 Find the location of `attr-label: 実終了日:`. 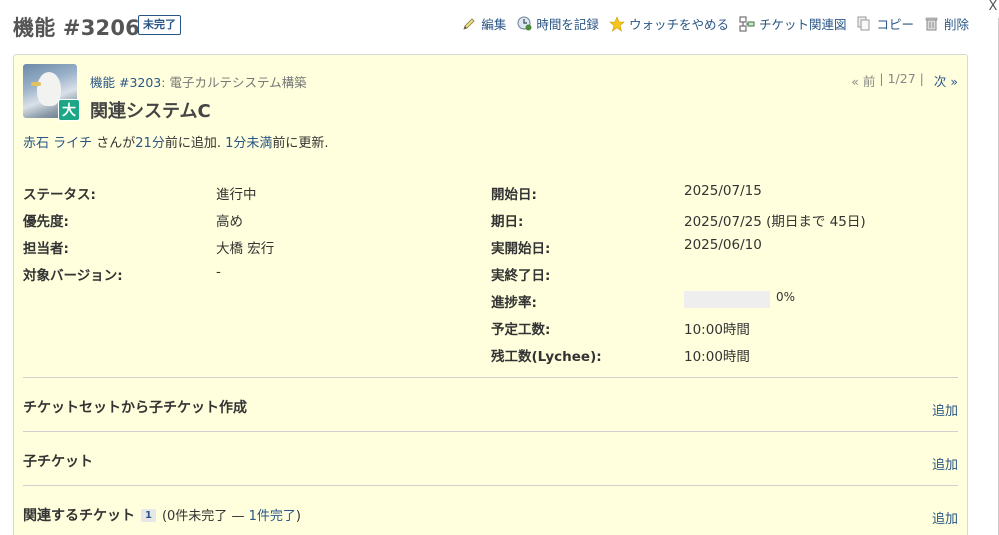

attr-label: 実終了日: is located at coordinates (521, 276).